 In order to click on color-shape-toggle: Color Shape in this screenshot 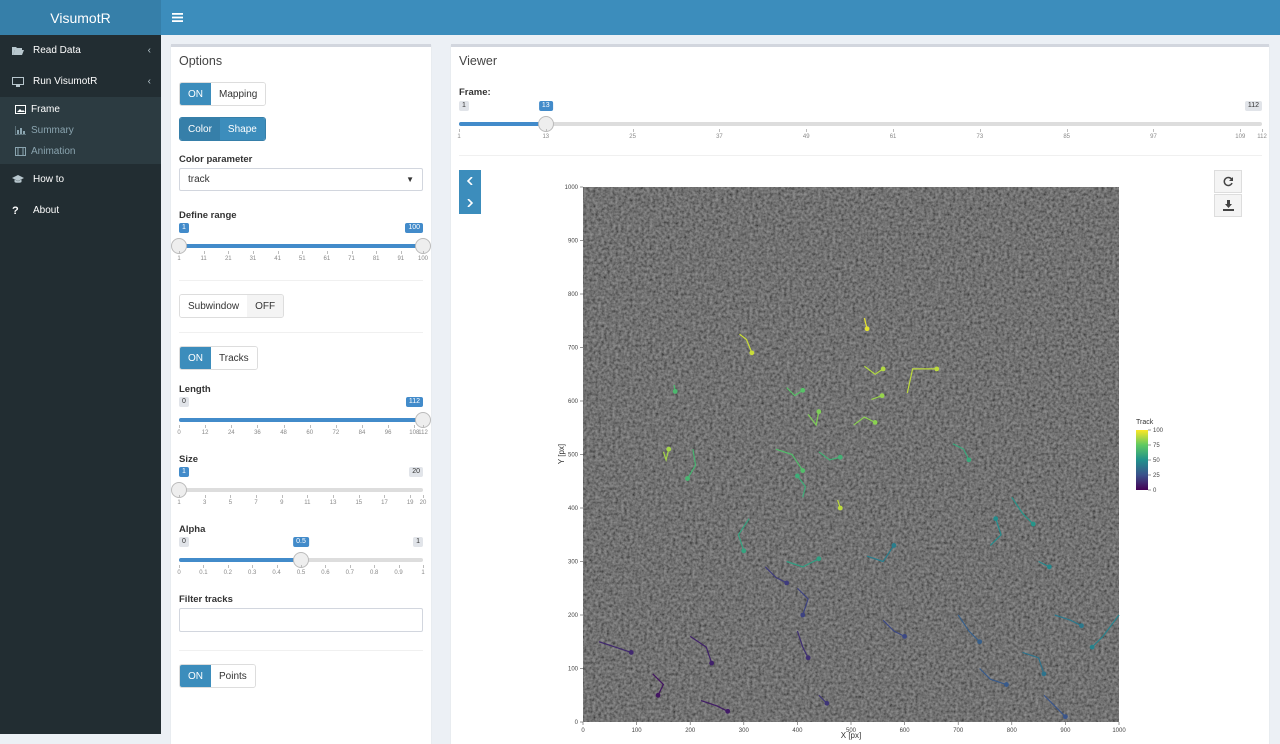, I will do `click(222, 129)`.